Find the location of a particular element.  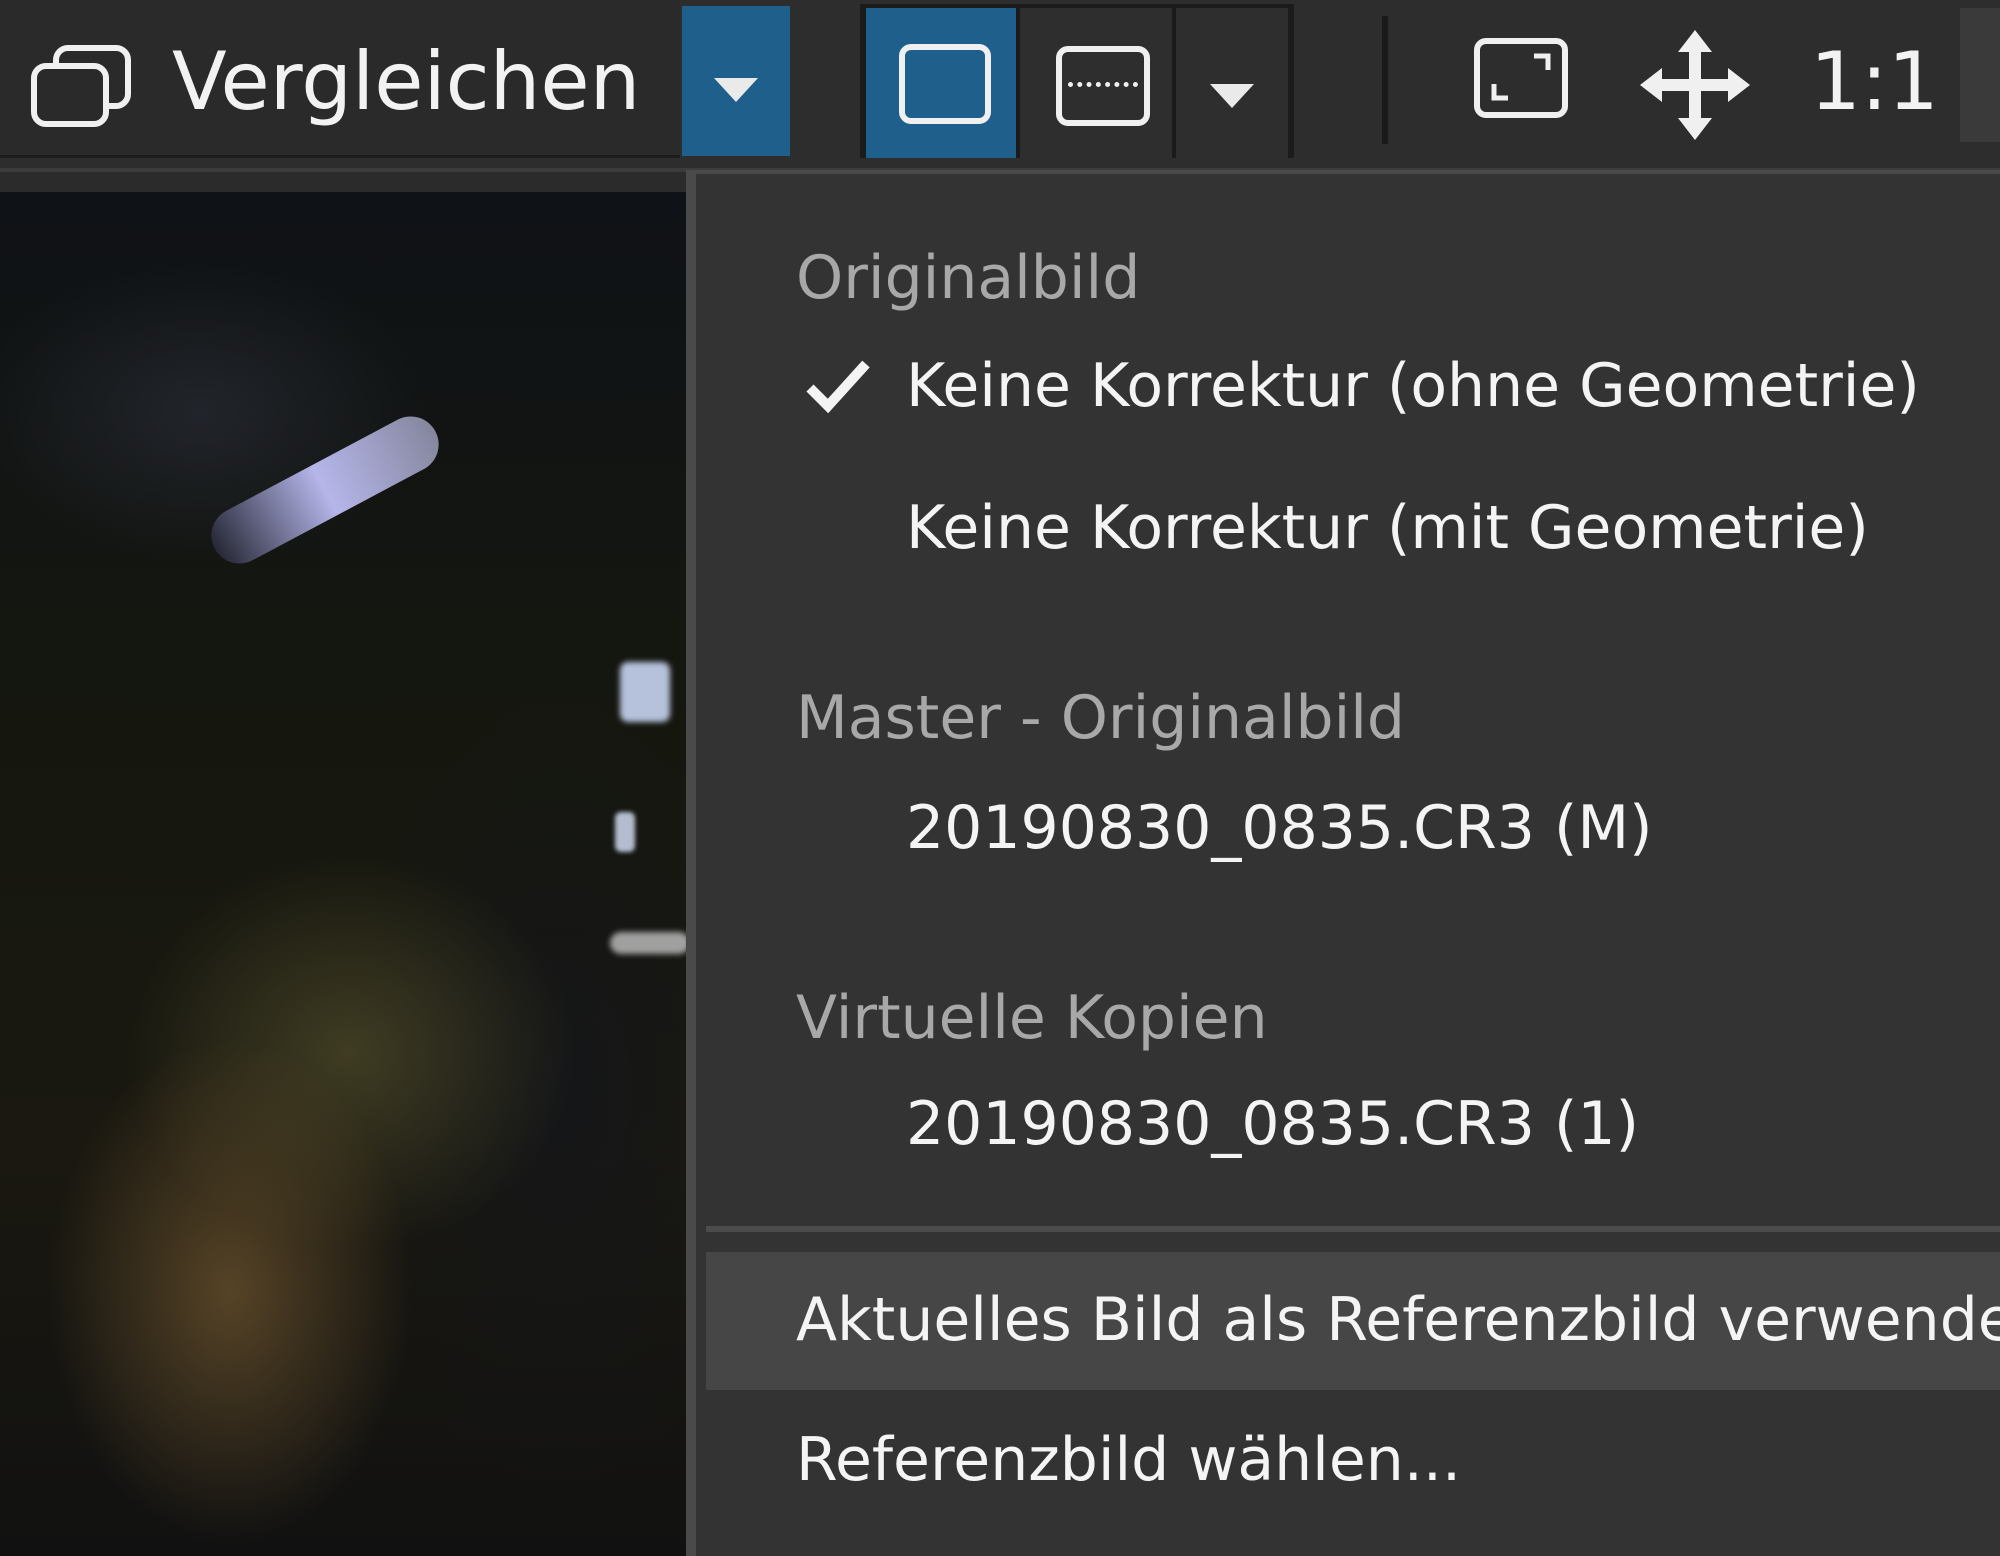

menu-item-master-file: 20190830_0835.CR3 (M) is located at coordinates (1348, 828).